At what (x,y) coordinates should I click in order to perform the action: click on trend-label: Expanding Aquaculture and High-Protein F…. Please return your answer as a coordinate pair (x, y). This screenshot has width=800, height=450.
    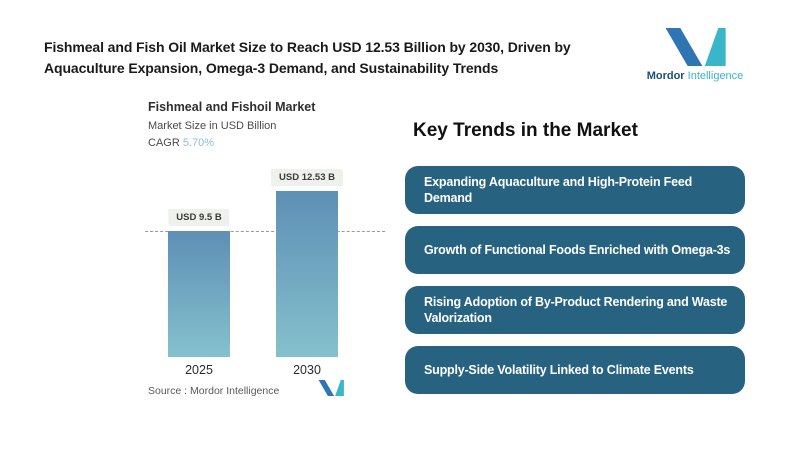
    Looking at the image, I should click on (558, 189).